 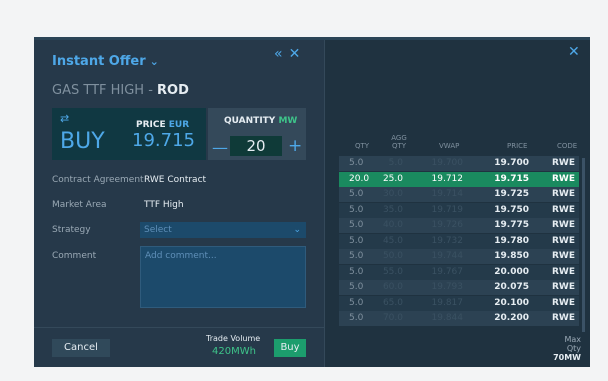 I want to click on page-title: Instant Offer, so click(x=99, y=61).